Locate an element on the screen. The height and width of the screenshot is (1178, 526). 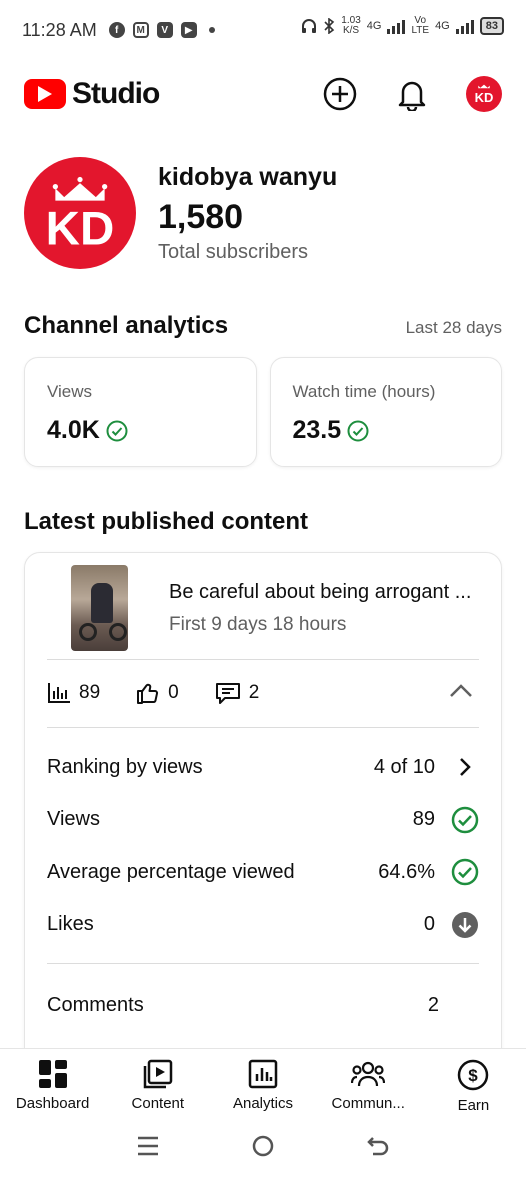
avg-percentage-row: Average percentage viewed 64.6% is located at coordinates (263, 872).